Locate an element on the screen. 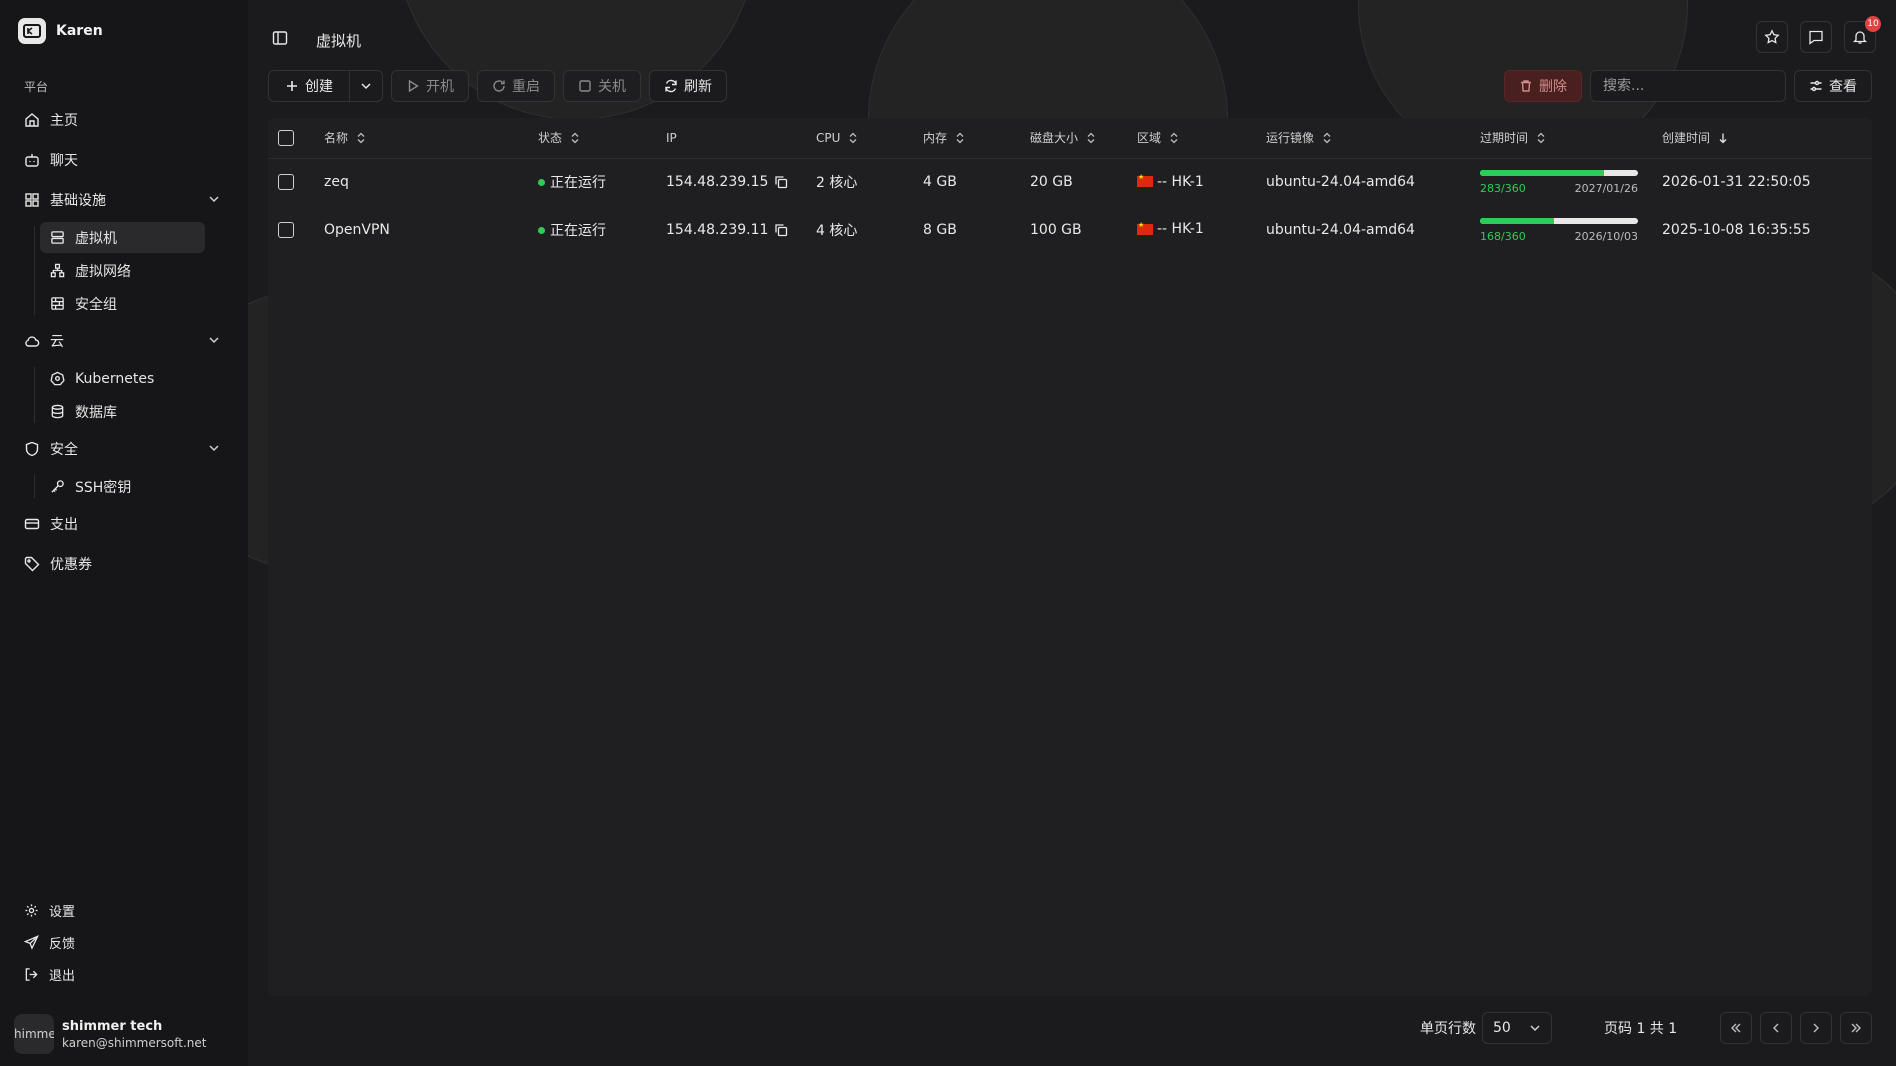 The image size is (1896, 1066). submenu-cloud: Kubernetes 数据库 is located at coordinates (124, 395).